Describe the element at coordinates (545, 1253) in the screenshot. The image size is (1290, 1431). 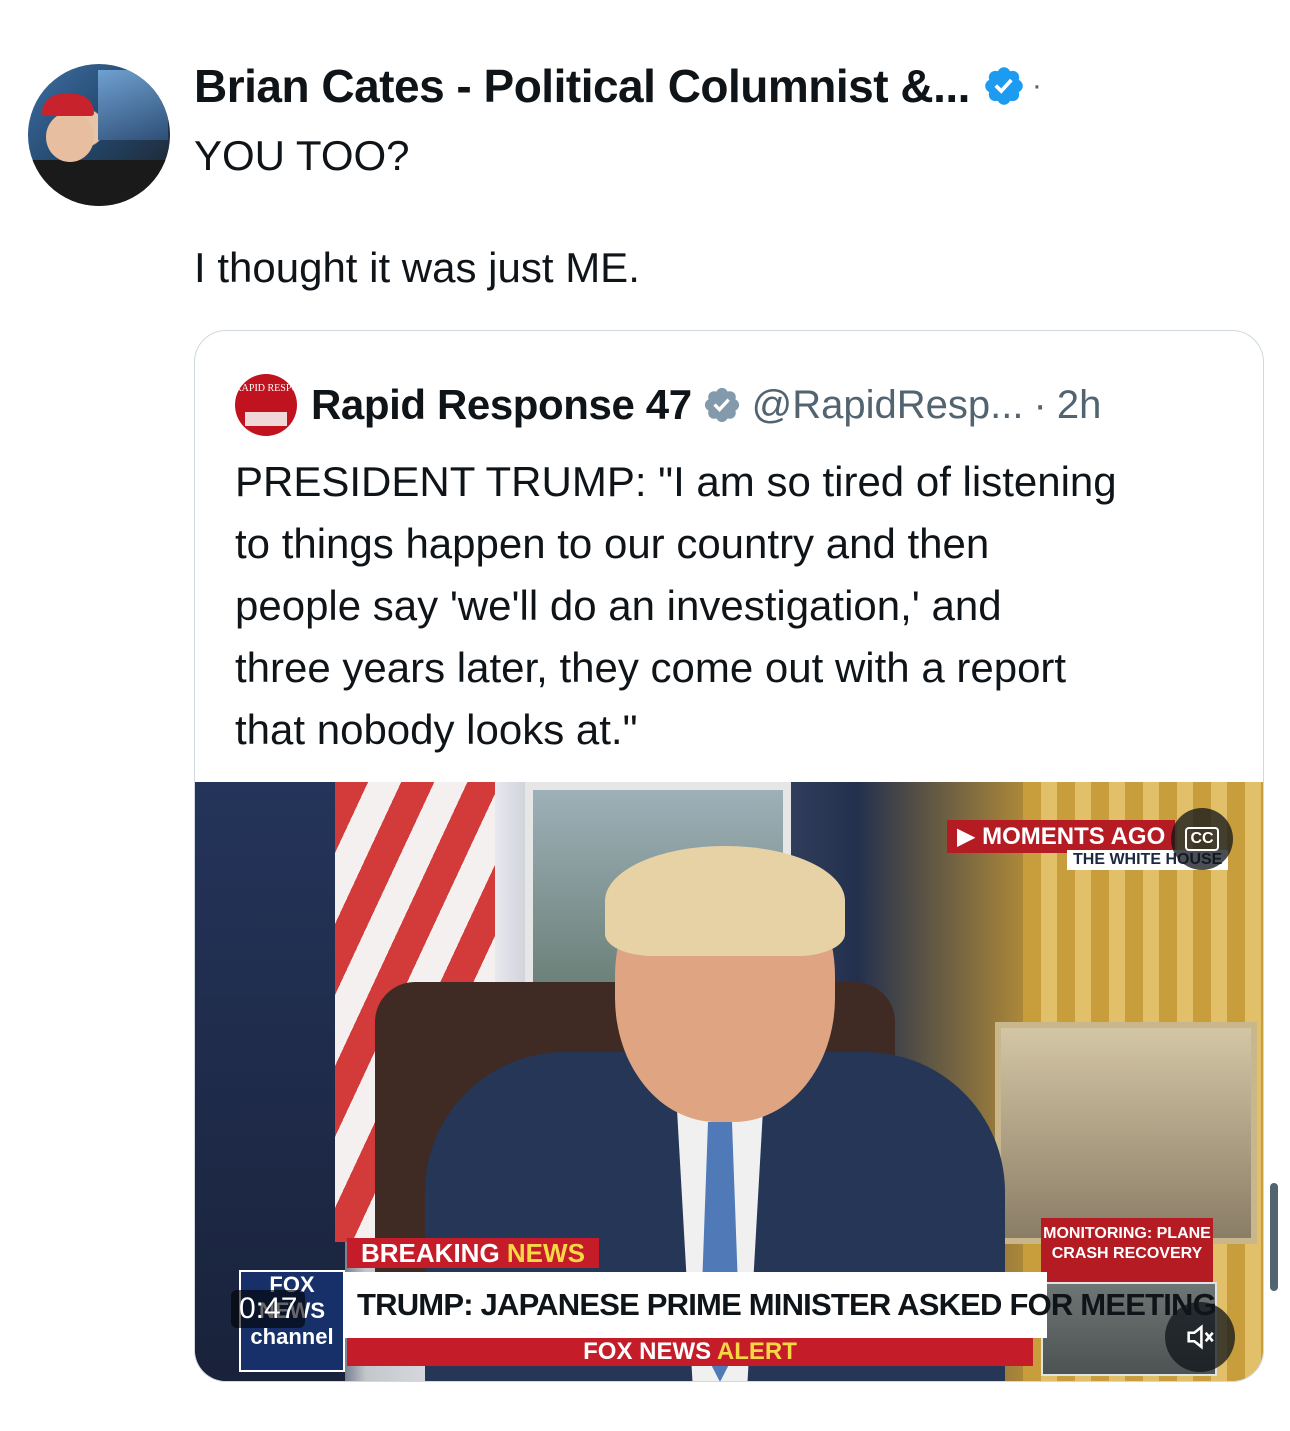
I see `breaking-label-yellow: NEWS` at that location.